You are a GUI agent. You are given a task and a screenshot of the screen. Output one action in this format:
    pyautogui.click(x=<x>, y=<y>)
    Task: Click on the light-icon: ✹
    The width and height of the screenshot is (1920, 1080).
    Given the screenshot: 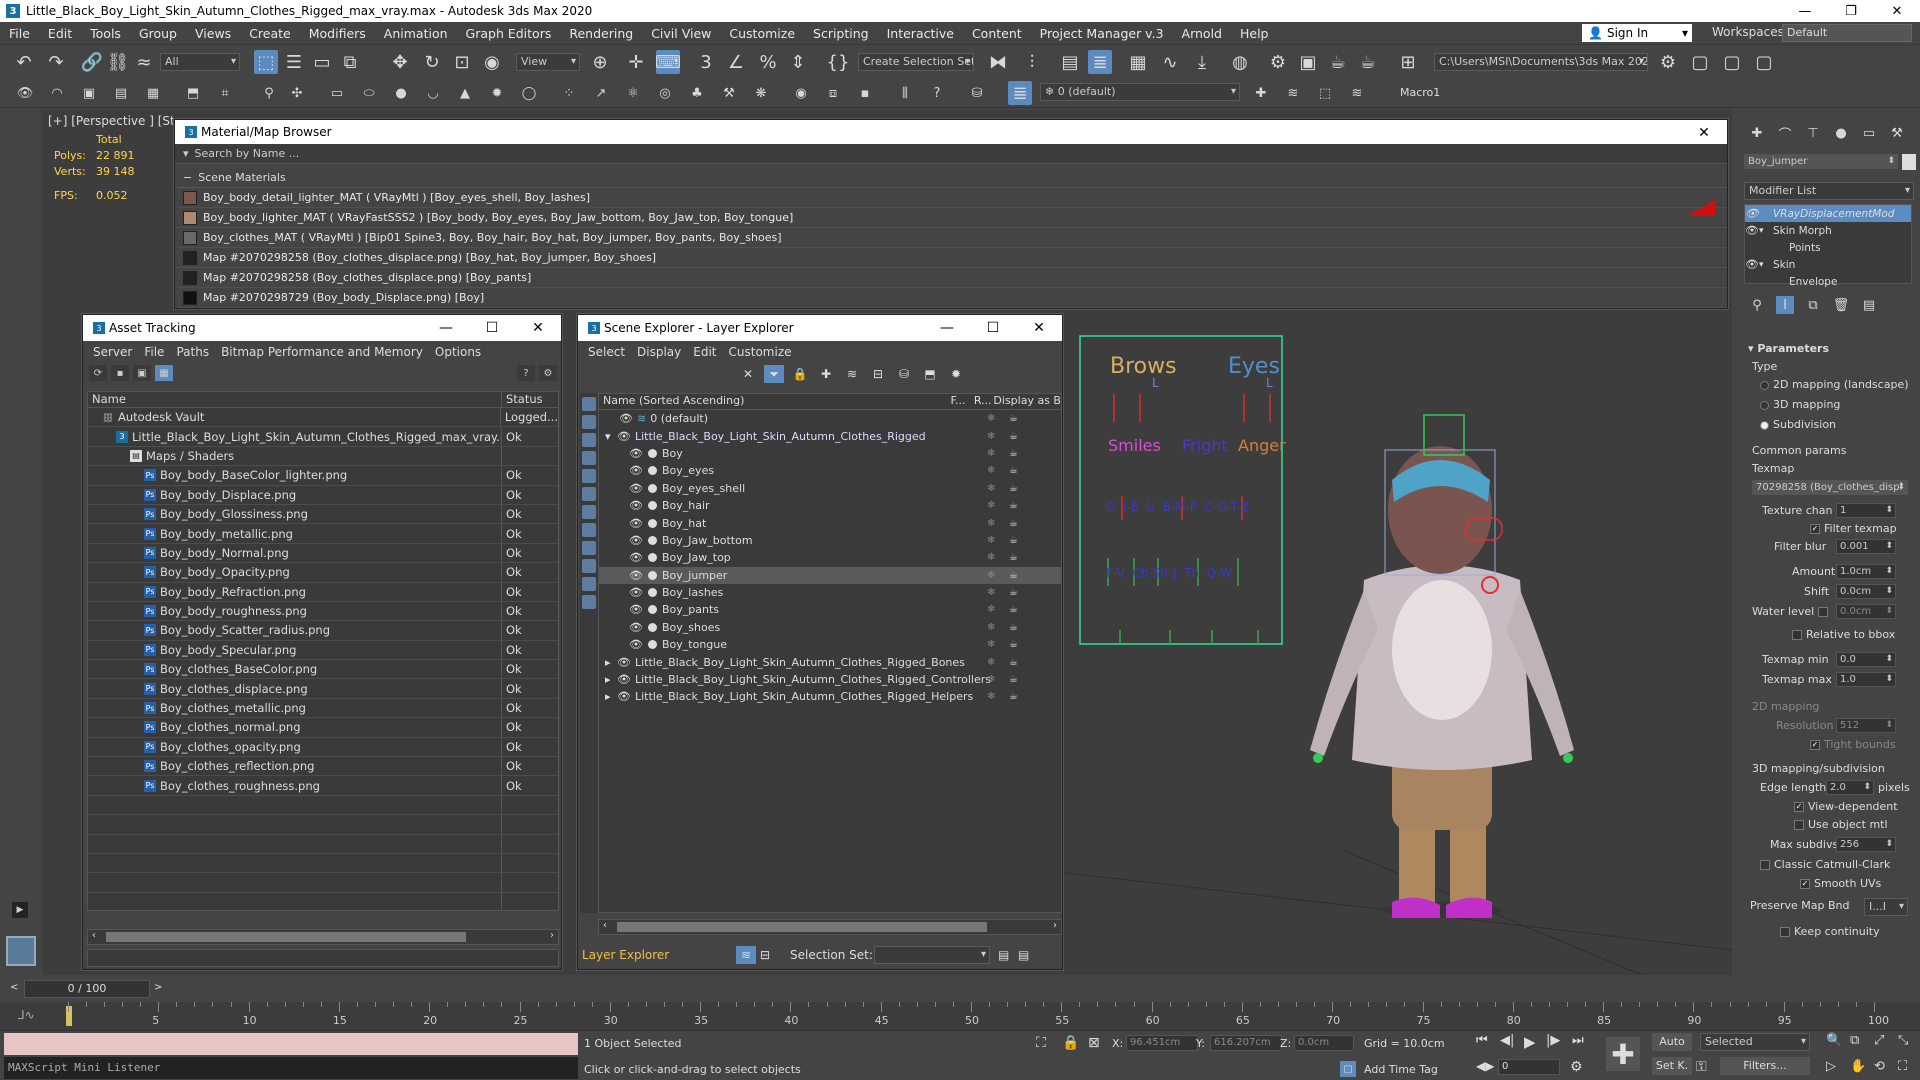 What is the action you would take?
    pyautogui.click(x=497, y=93)
    